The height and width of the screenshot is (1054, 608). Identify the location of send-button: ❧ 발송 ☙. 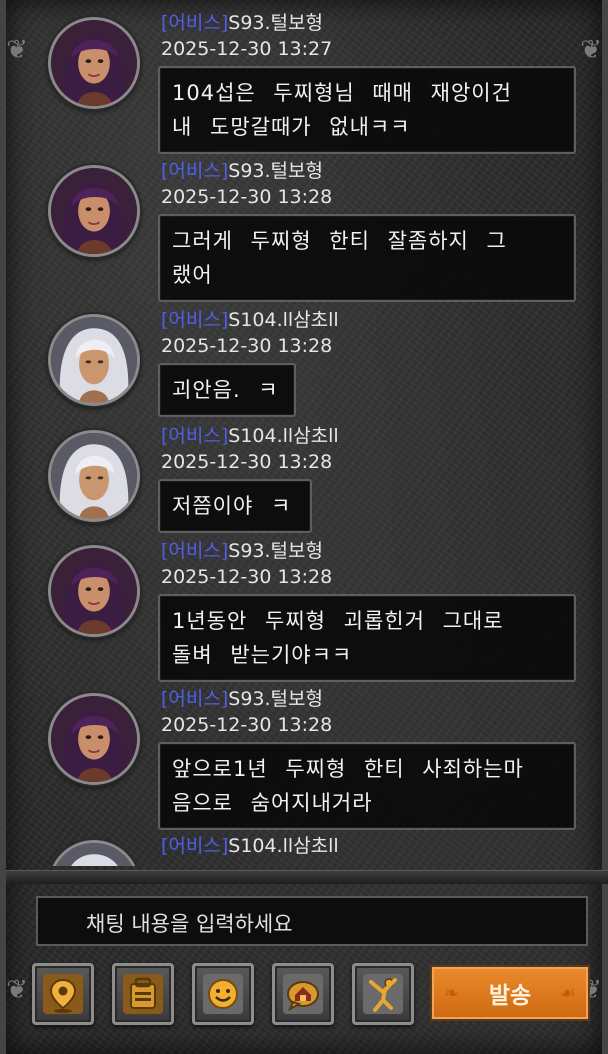
(510, 993).